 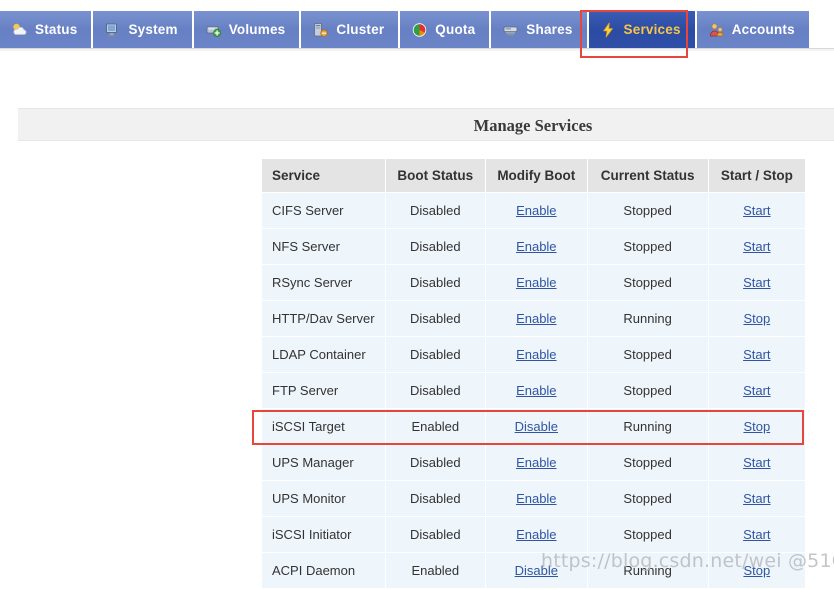 I want to click on service-name-cell: NFS Server, so click(x=323, y=246).